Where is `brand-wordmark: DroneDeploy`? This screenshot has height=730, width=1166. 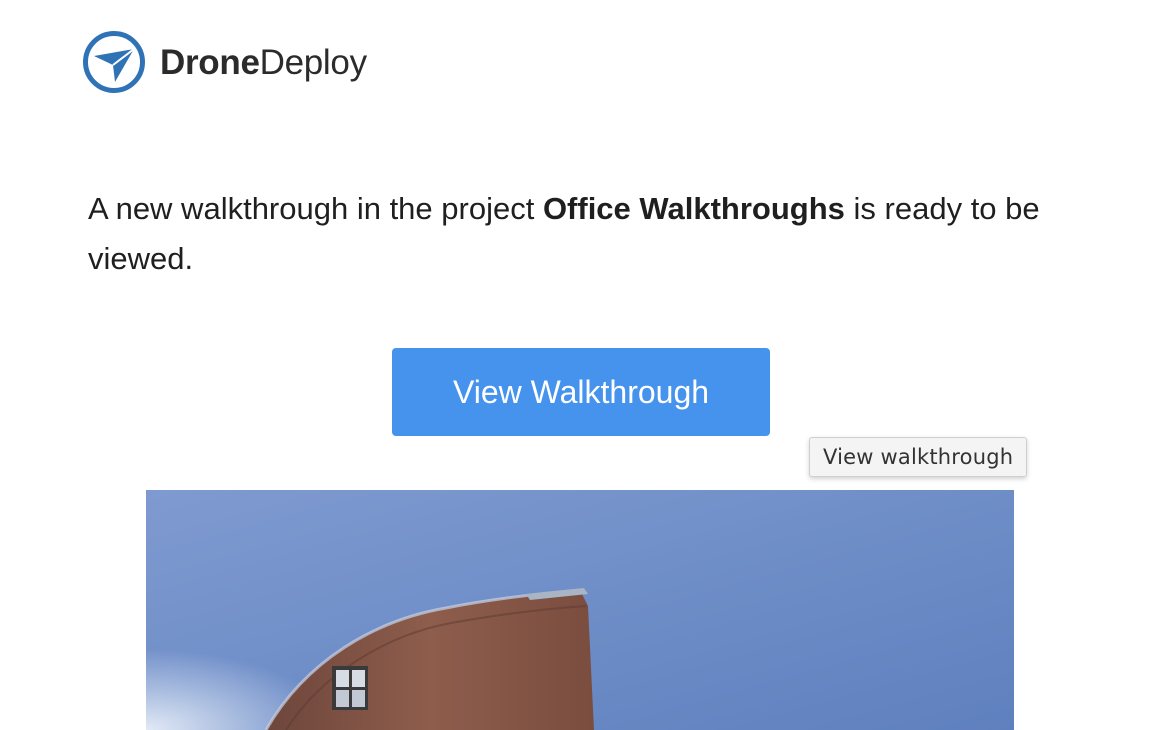
brand-wordmark: DroneDeploy is located at coordinates (263, 62).